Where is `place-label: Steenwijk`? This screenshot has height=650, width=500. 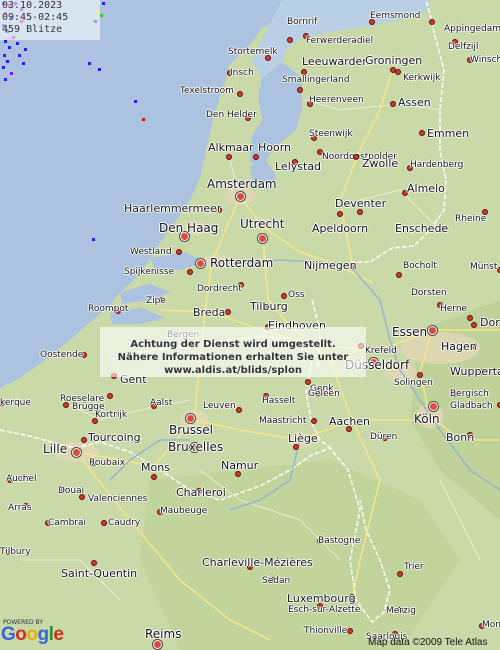 place-label: Steenwijk is located at coordinates (331, 134).